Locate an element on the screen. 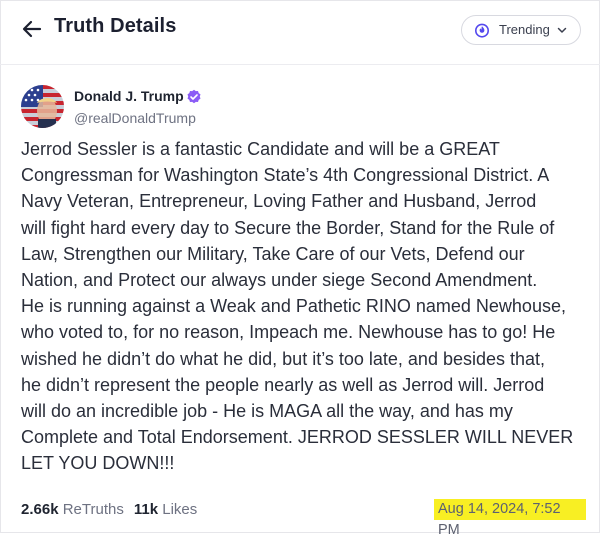 The height and width of the screenshot is (541, 600). chevron-down-icon is located at coordinates (562, 30).